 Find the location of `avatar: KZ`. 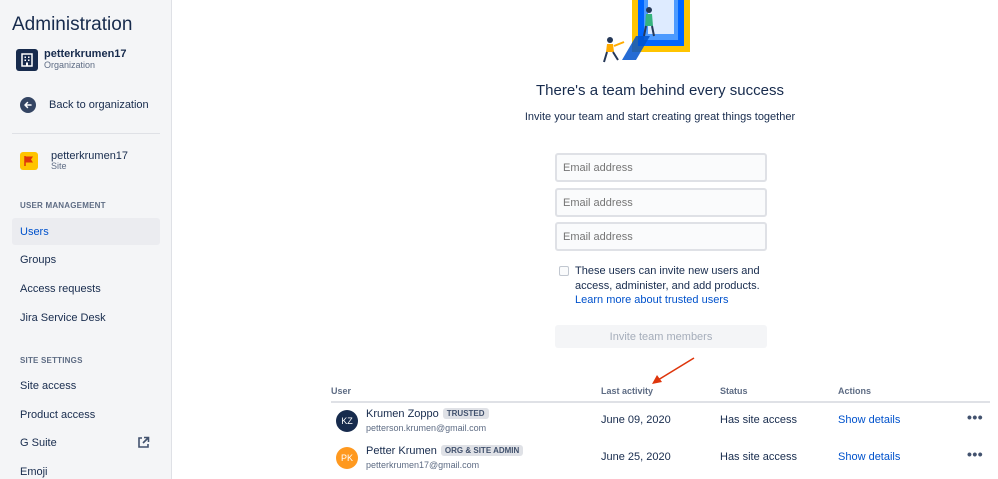

avatar: KZ is located at coordinates (347, 421).